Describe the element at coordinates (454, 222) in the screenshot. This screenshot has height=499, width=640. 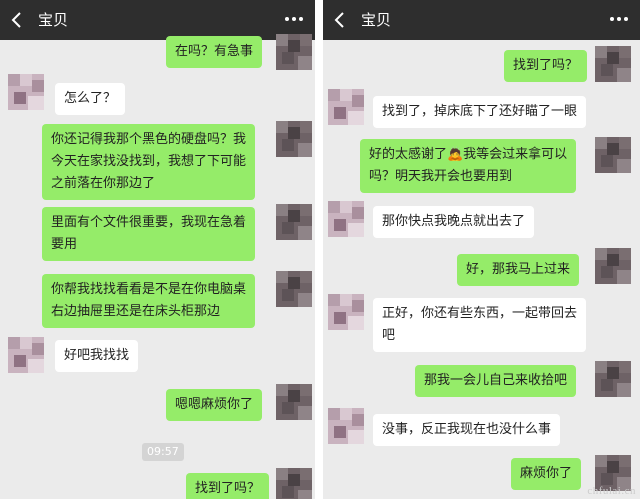
I see `message-bubble-received: 那你快点我晚点就出去了` at that location.